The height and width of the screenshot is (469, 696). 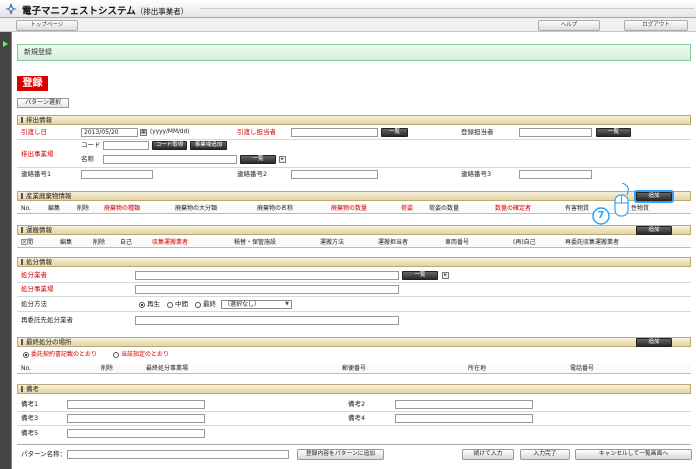 I want to click on handover-person-list-button: 一覧, so click(x=394, y=132).